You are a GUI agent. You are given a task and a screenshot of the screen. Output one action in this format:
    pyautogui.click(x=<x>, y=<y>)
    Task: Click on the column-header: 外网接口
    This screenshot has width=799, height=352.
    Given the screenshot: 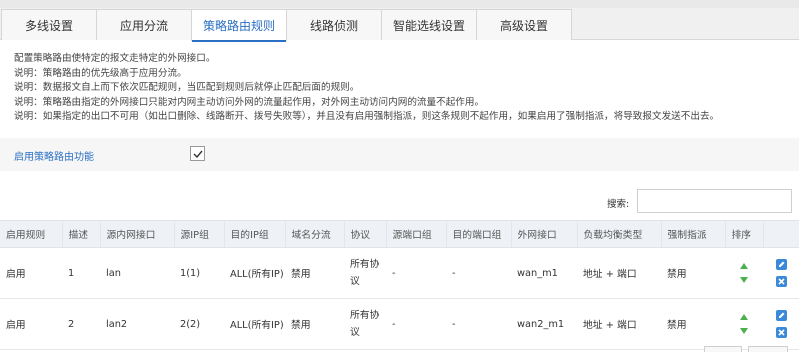 What is the action you would take?
    pyautogui.click(x=544, y=234)
    